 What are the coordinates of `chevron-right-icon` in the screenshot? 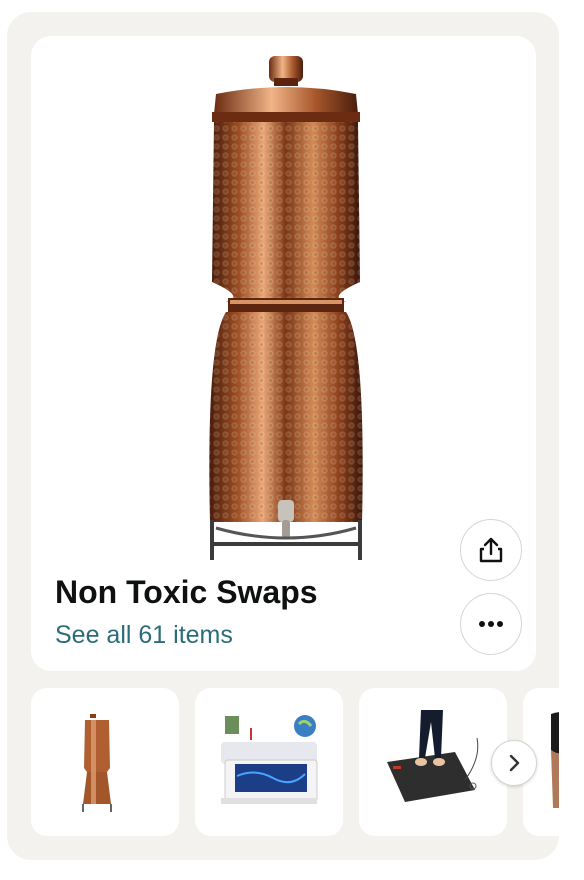 It's located at (514, 763).